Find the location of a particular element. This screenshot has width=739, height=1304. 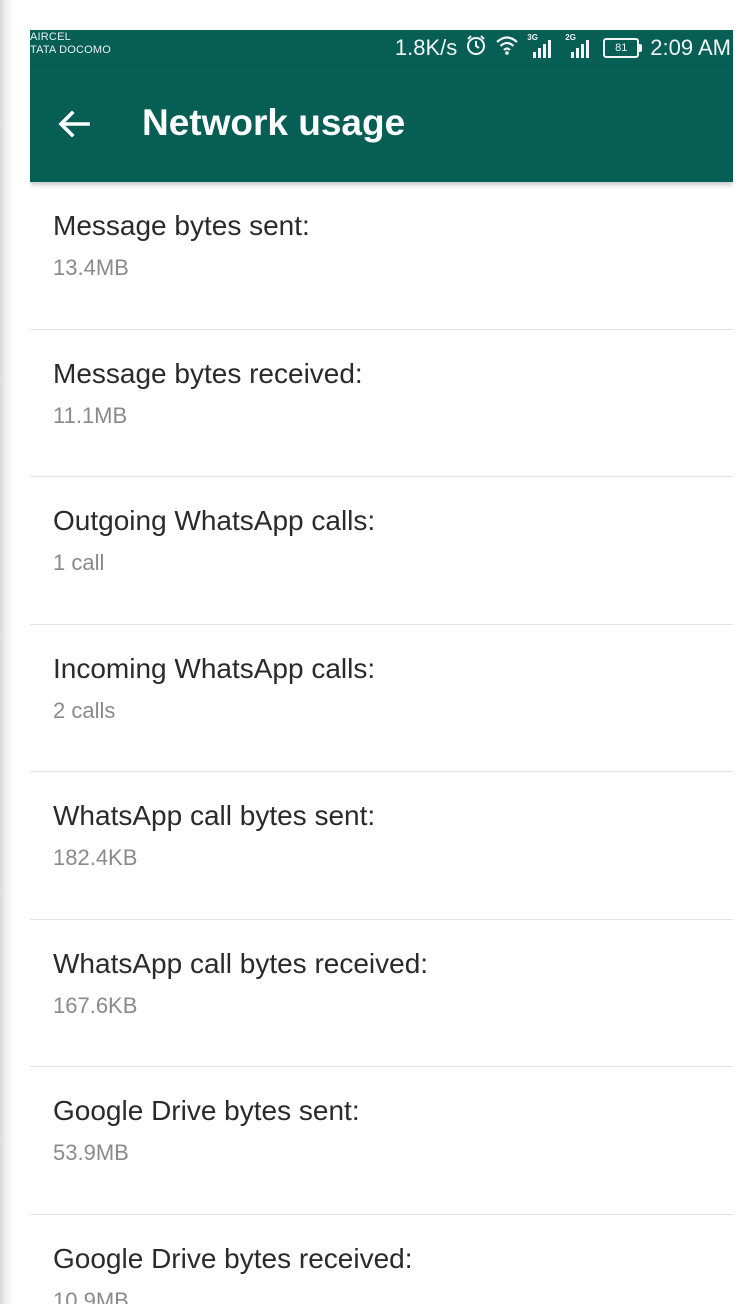

app-toolbar: Network usage is located at coordinates (381, 124).